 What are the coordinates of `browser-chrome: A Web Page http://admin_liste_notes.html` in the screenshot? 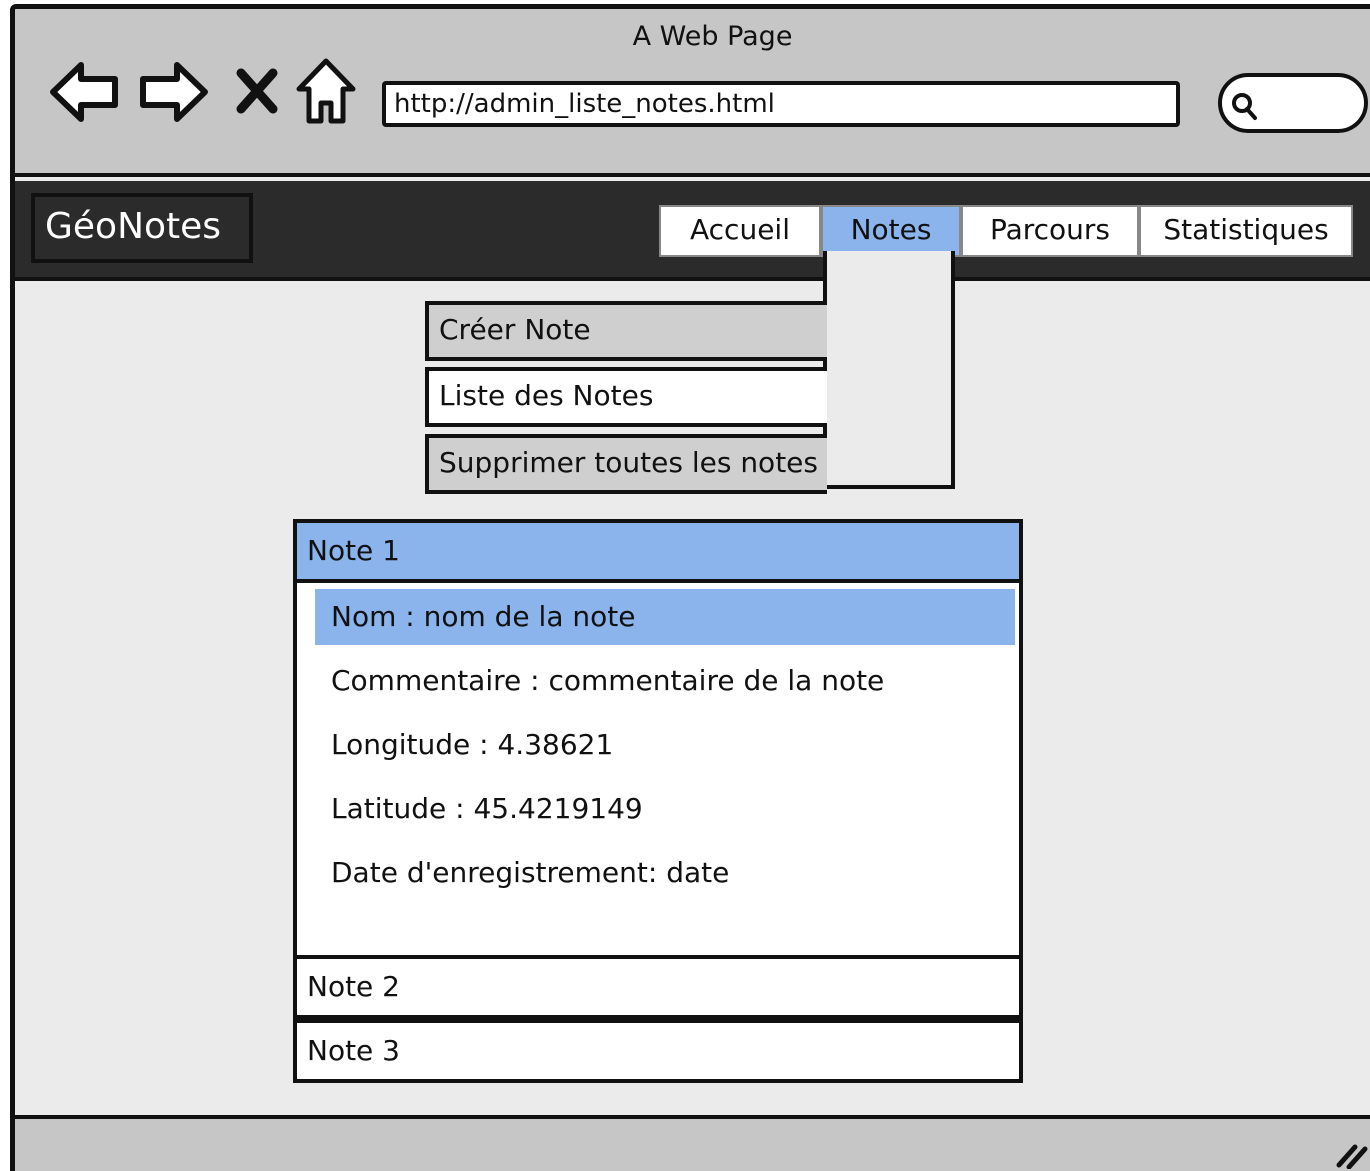 It's located at (692, 93).